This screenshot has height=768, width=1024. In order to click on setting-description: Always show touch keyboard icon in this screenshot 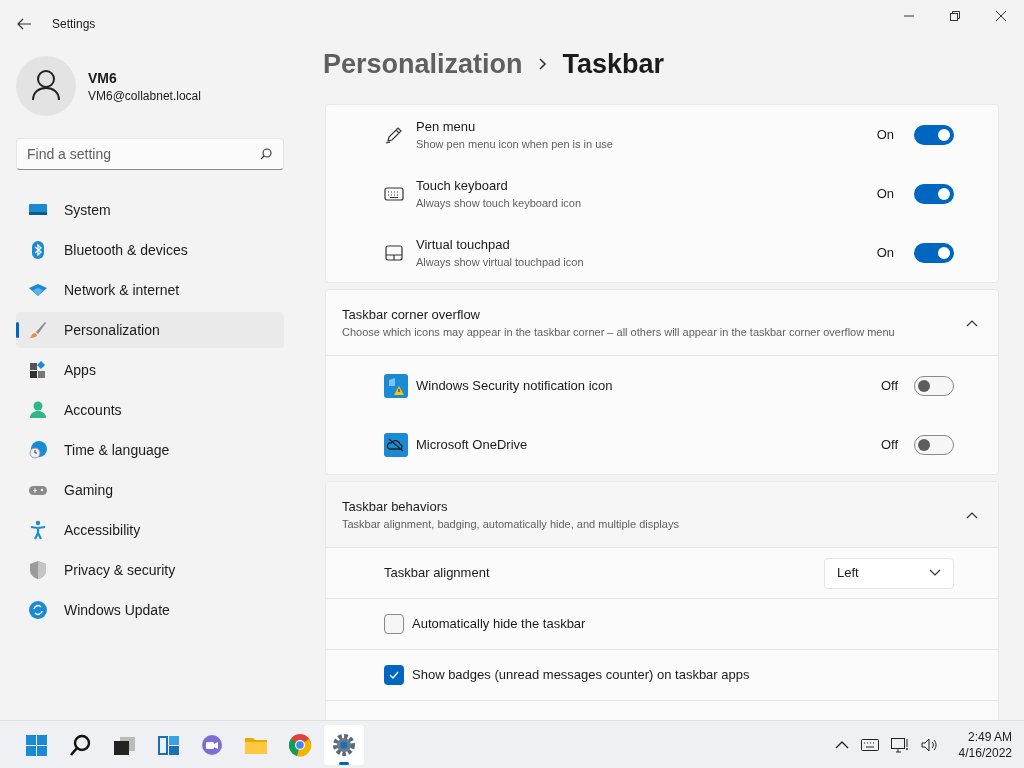, I will do `click(499, 203)`.